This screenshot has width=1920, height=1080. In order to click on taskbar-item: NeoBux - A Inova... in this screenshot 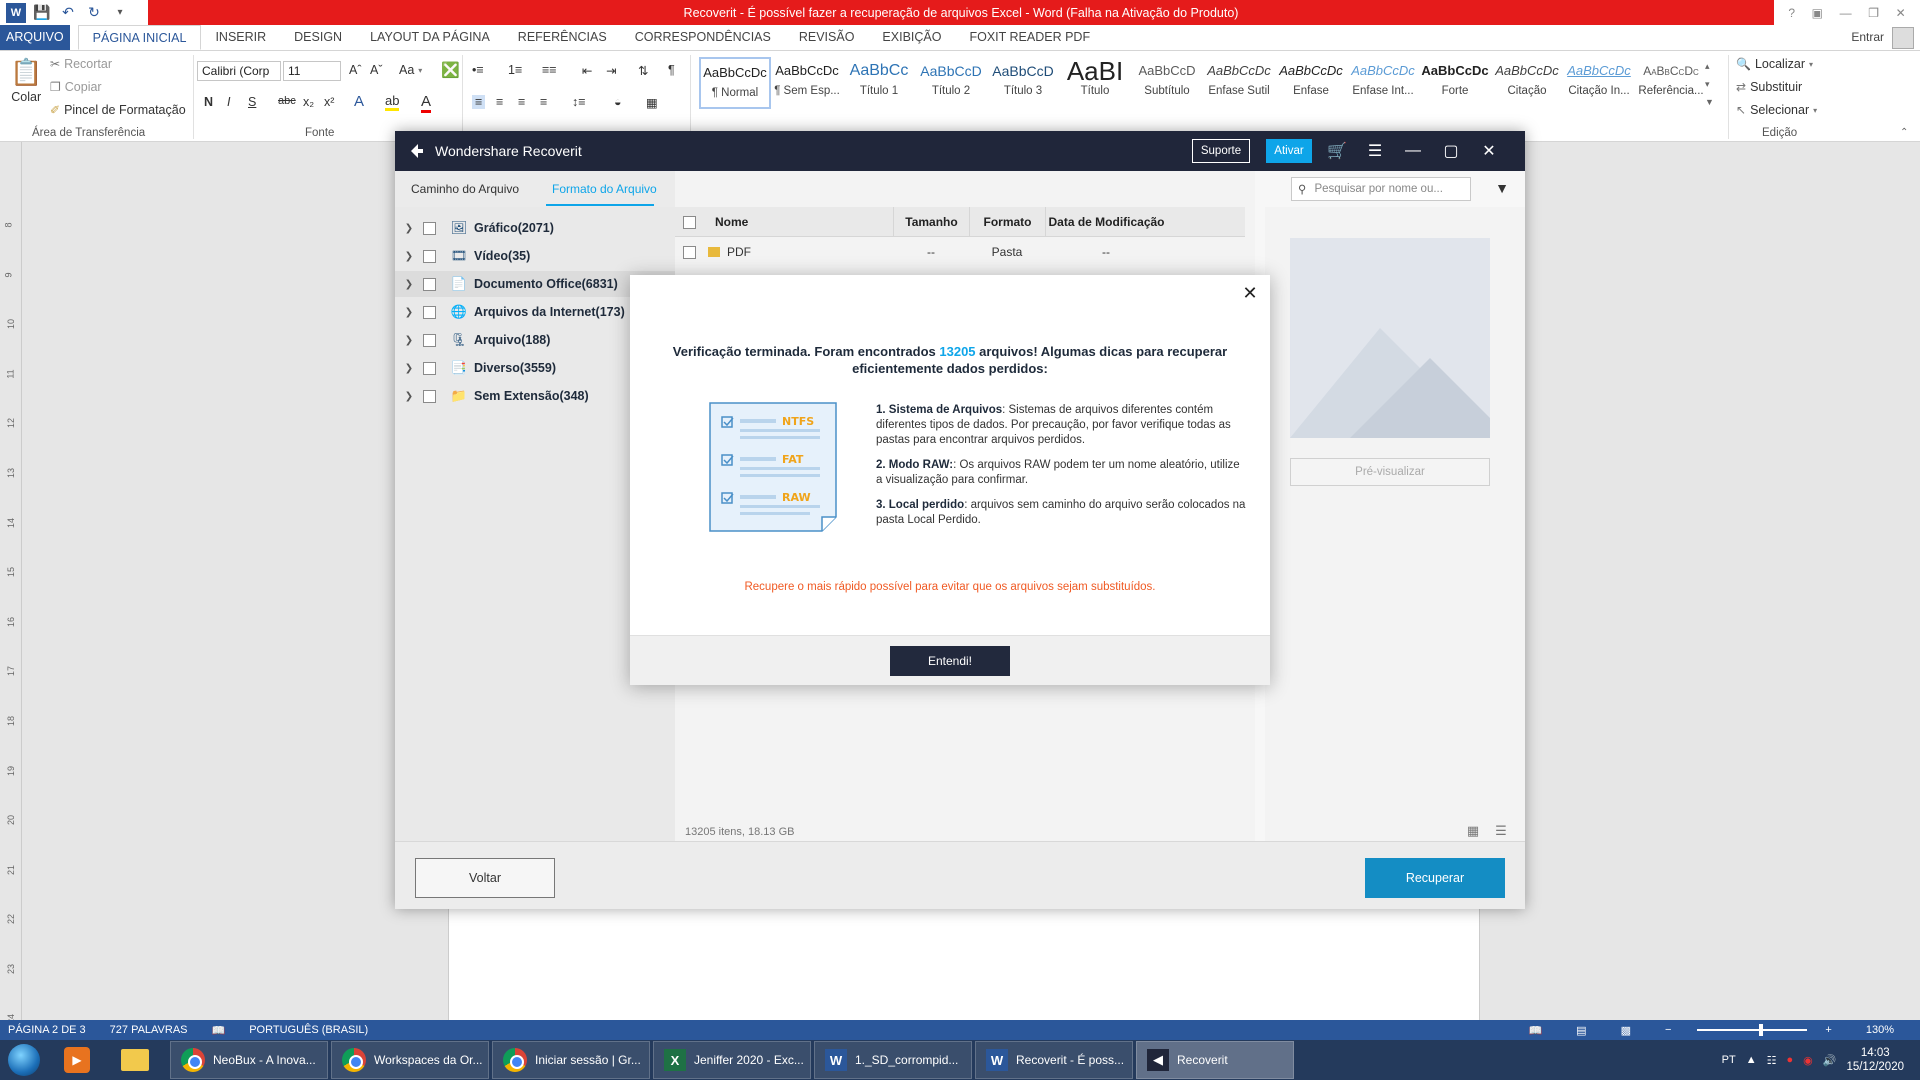, I will do `click(249, 1060)`.